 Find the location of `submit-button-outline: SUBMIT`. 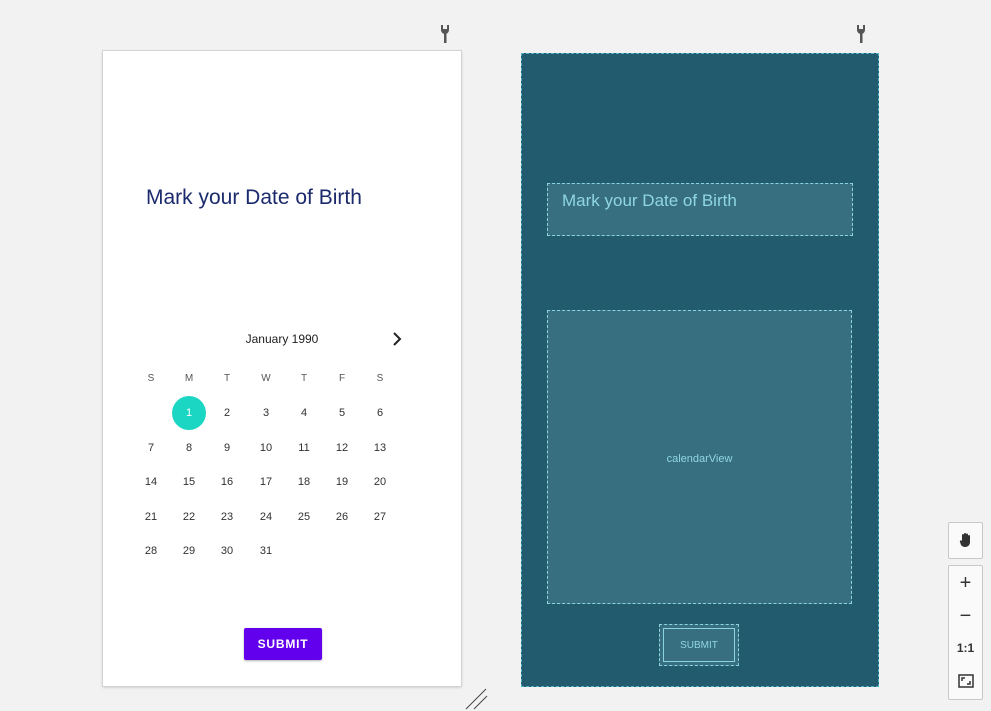

submit-button-outline: SUBMIT is located at coordinates (699, 645).